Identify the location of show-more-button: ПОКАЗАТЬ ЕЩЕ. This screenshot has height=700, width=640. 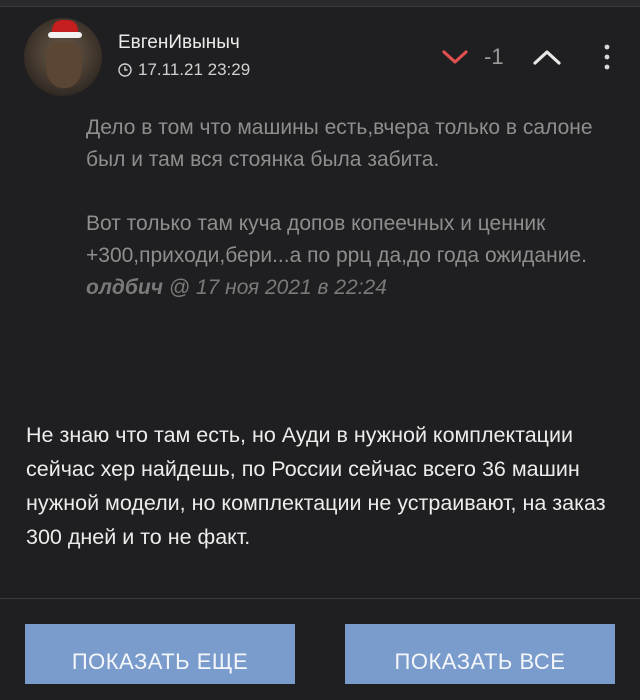
(160, 654).